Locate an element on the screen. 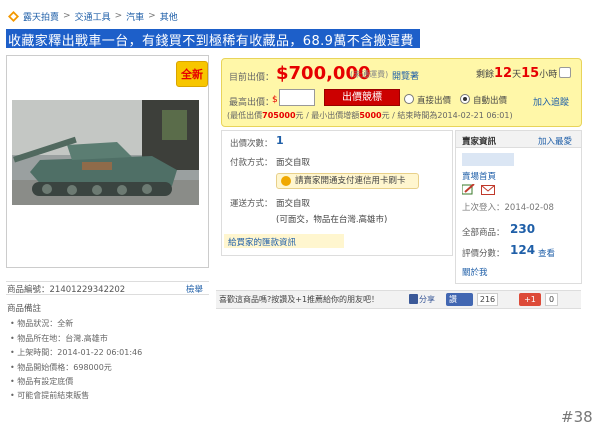 This screenshot has width=600, height=436. payment-label: 付款方式： is located at coordinates (251, 163).